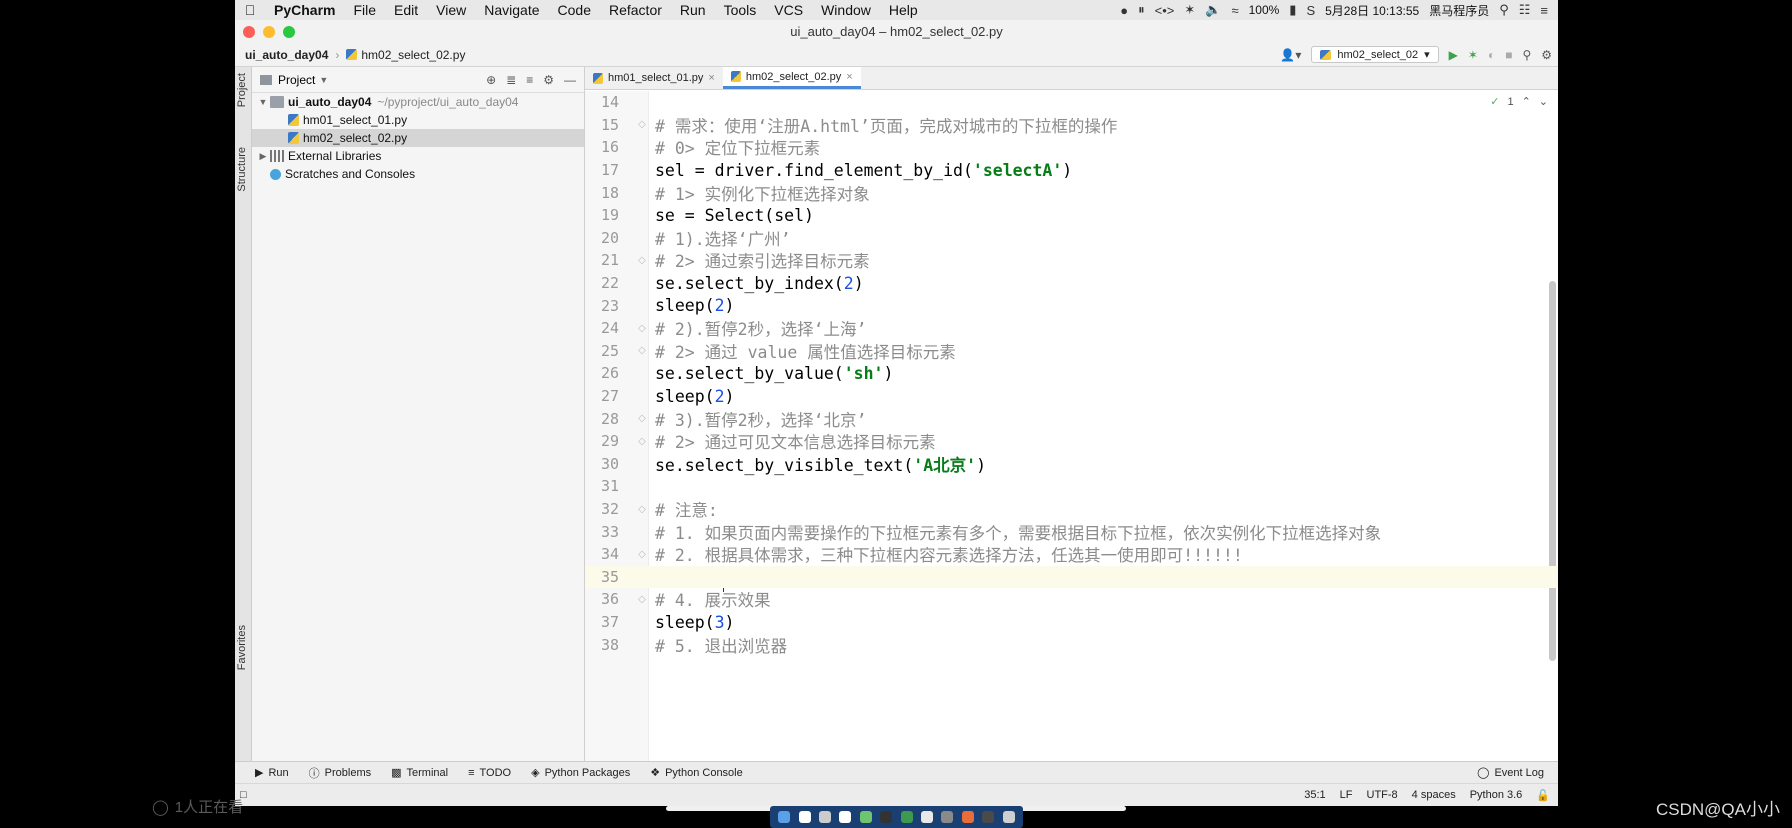  Describe the element at coordinates (418, 120) in the screenshot. I see `tree-file: hm01_select_01.py` at that location.